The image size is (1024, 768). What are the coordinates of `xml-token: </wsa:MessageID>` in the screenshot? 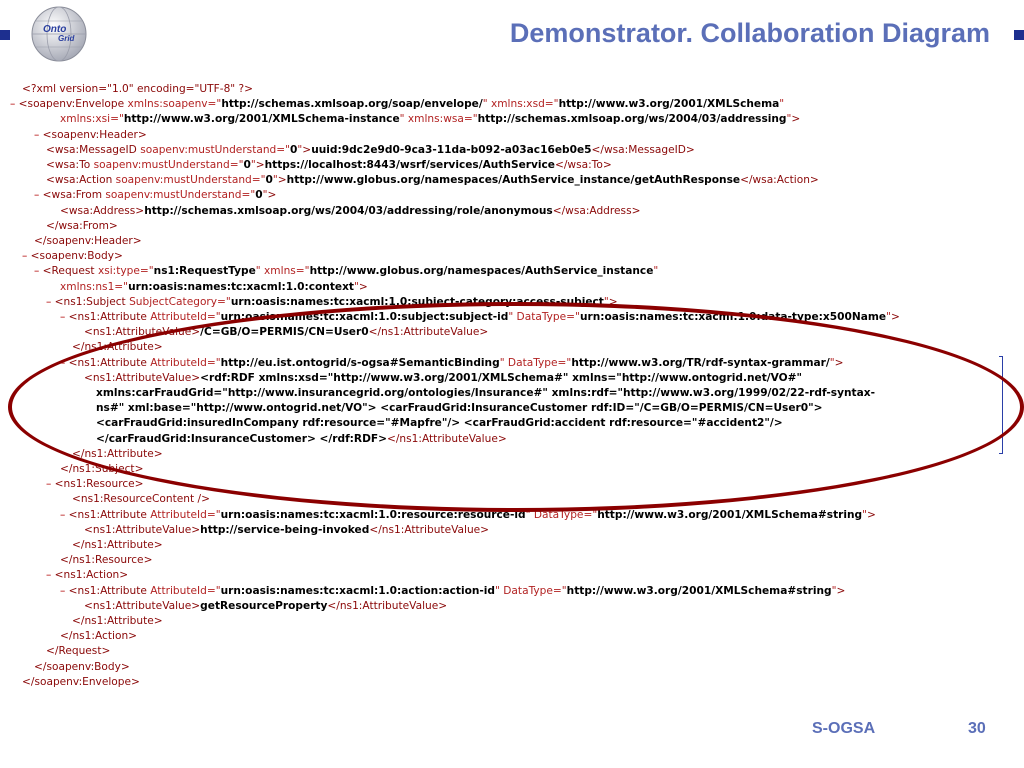 It's located at (643, 149).